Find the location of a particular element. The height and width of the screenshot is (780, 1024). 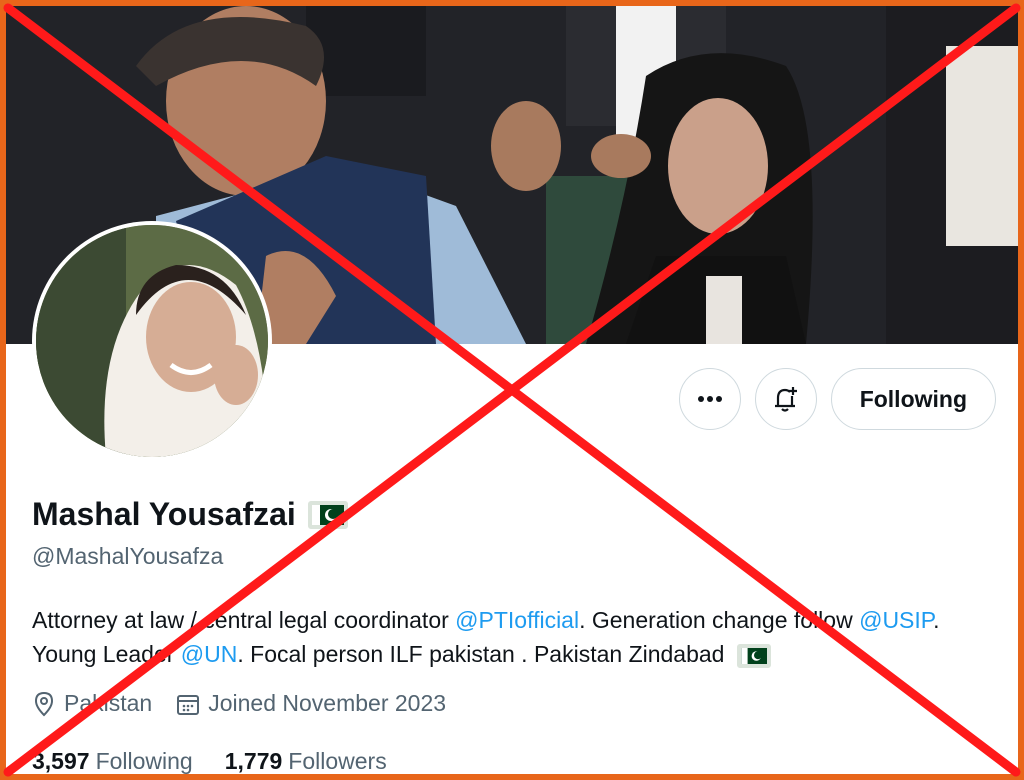

display-name: Mashal Yousafzai is located at coordinates (164, 514).